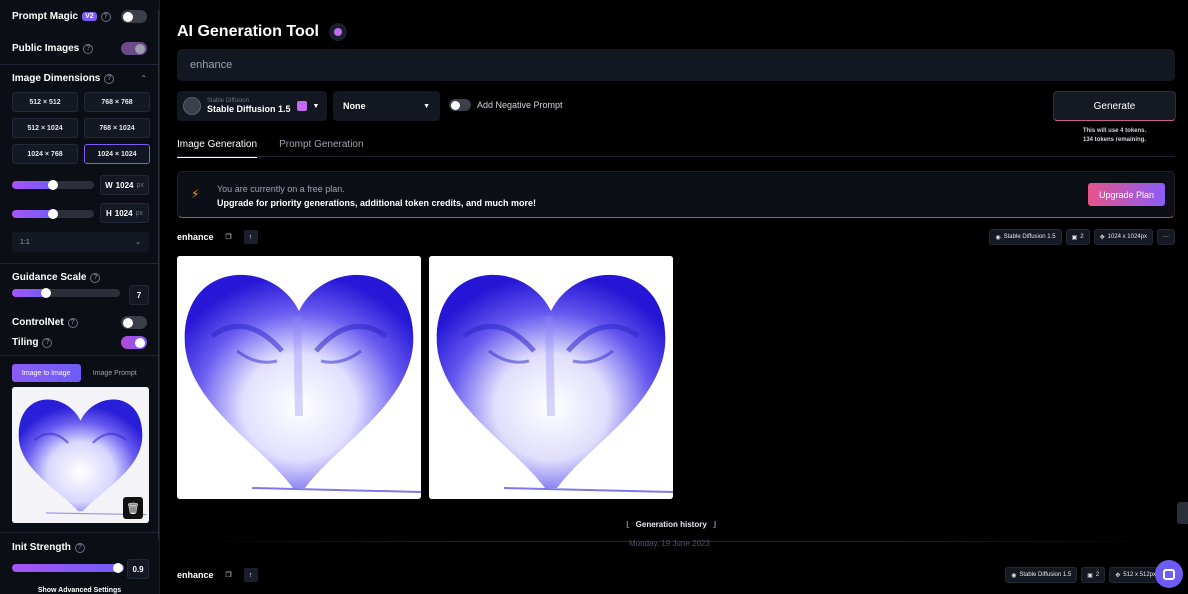 The height and width of the screenshot is (594, 1188). What do you see at coordinates (45, 16) in the screenshot?
I see `prompt-magic-label: Prompt Magic` at bounding box center [45, 16].